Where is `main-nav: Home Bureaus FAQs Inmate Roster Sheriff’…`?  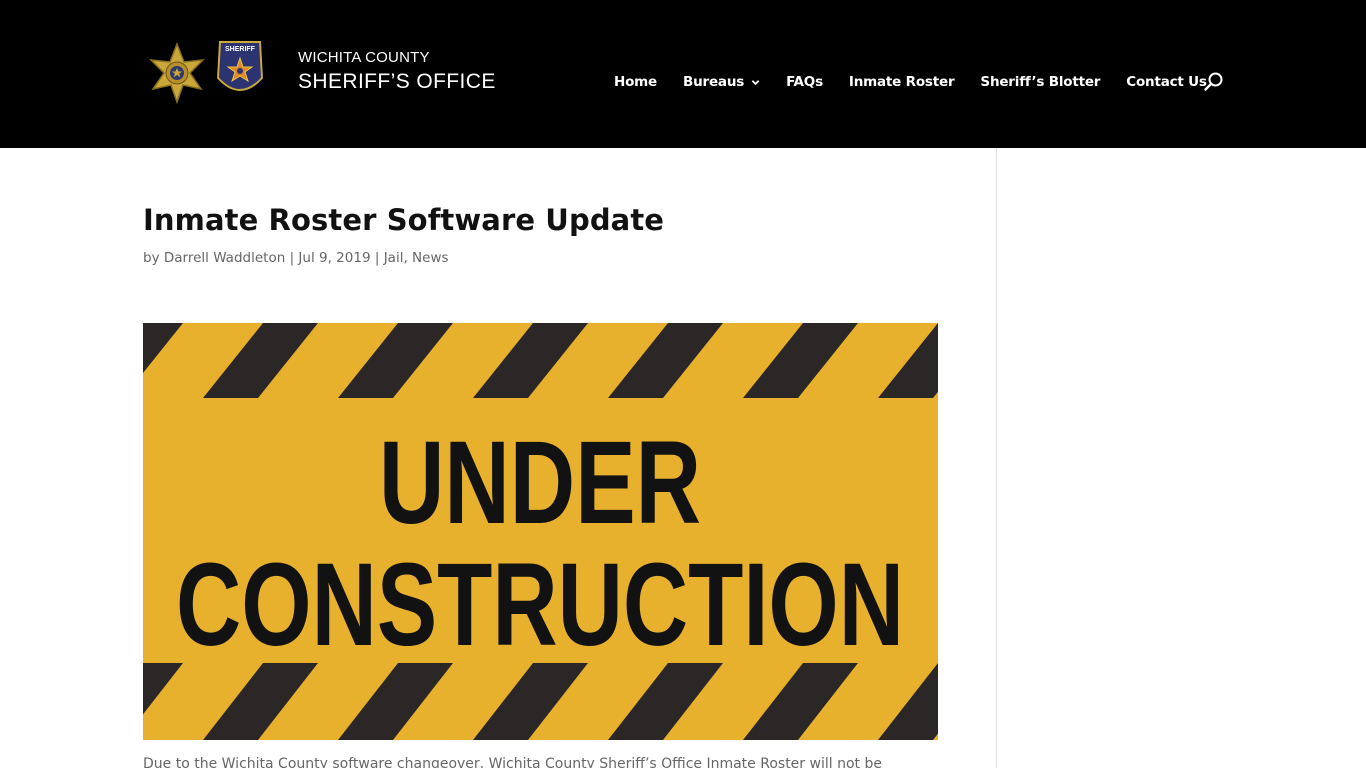 main-nav: Home Bureaus FAQs Inmate Roster Sheriff’… is located at coordinates (910, 84).